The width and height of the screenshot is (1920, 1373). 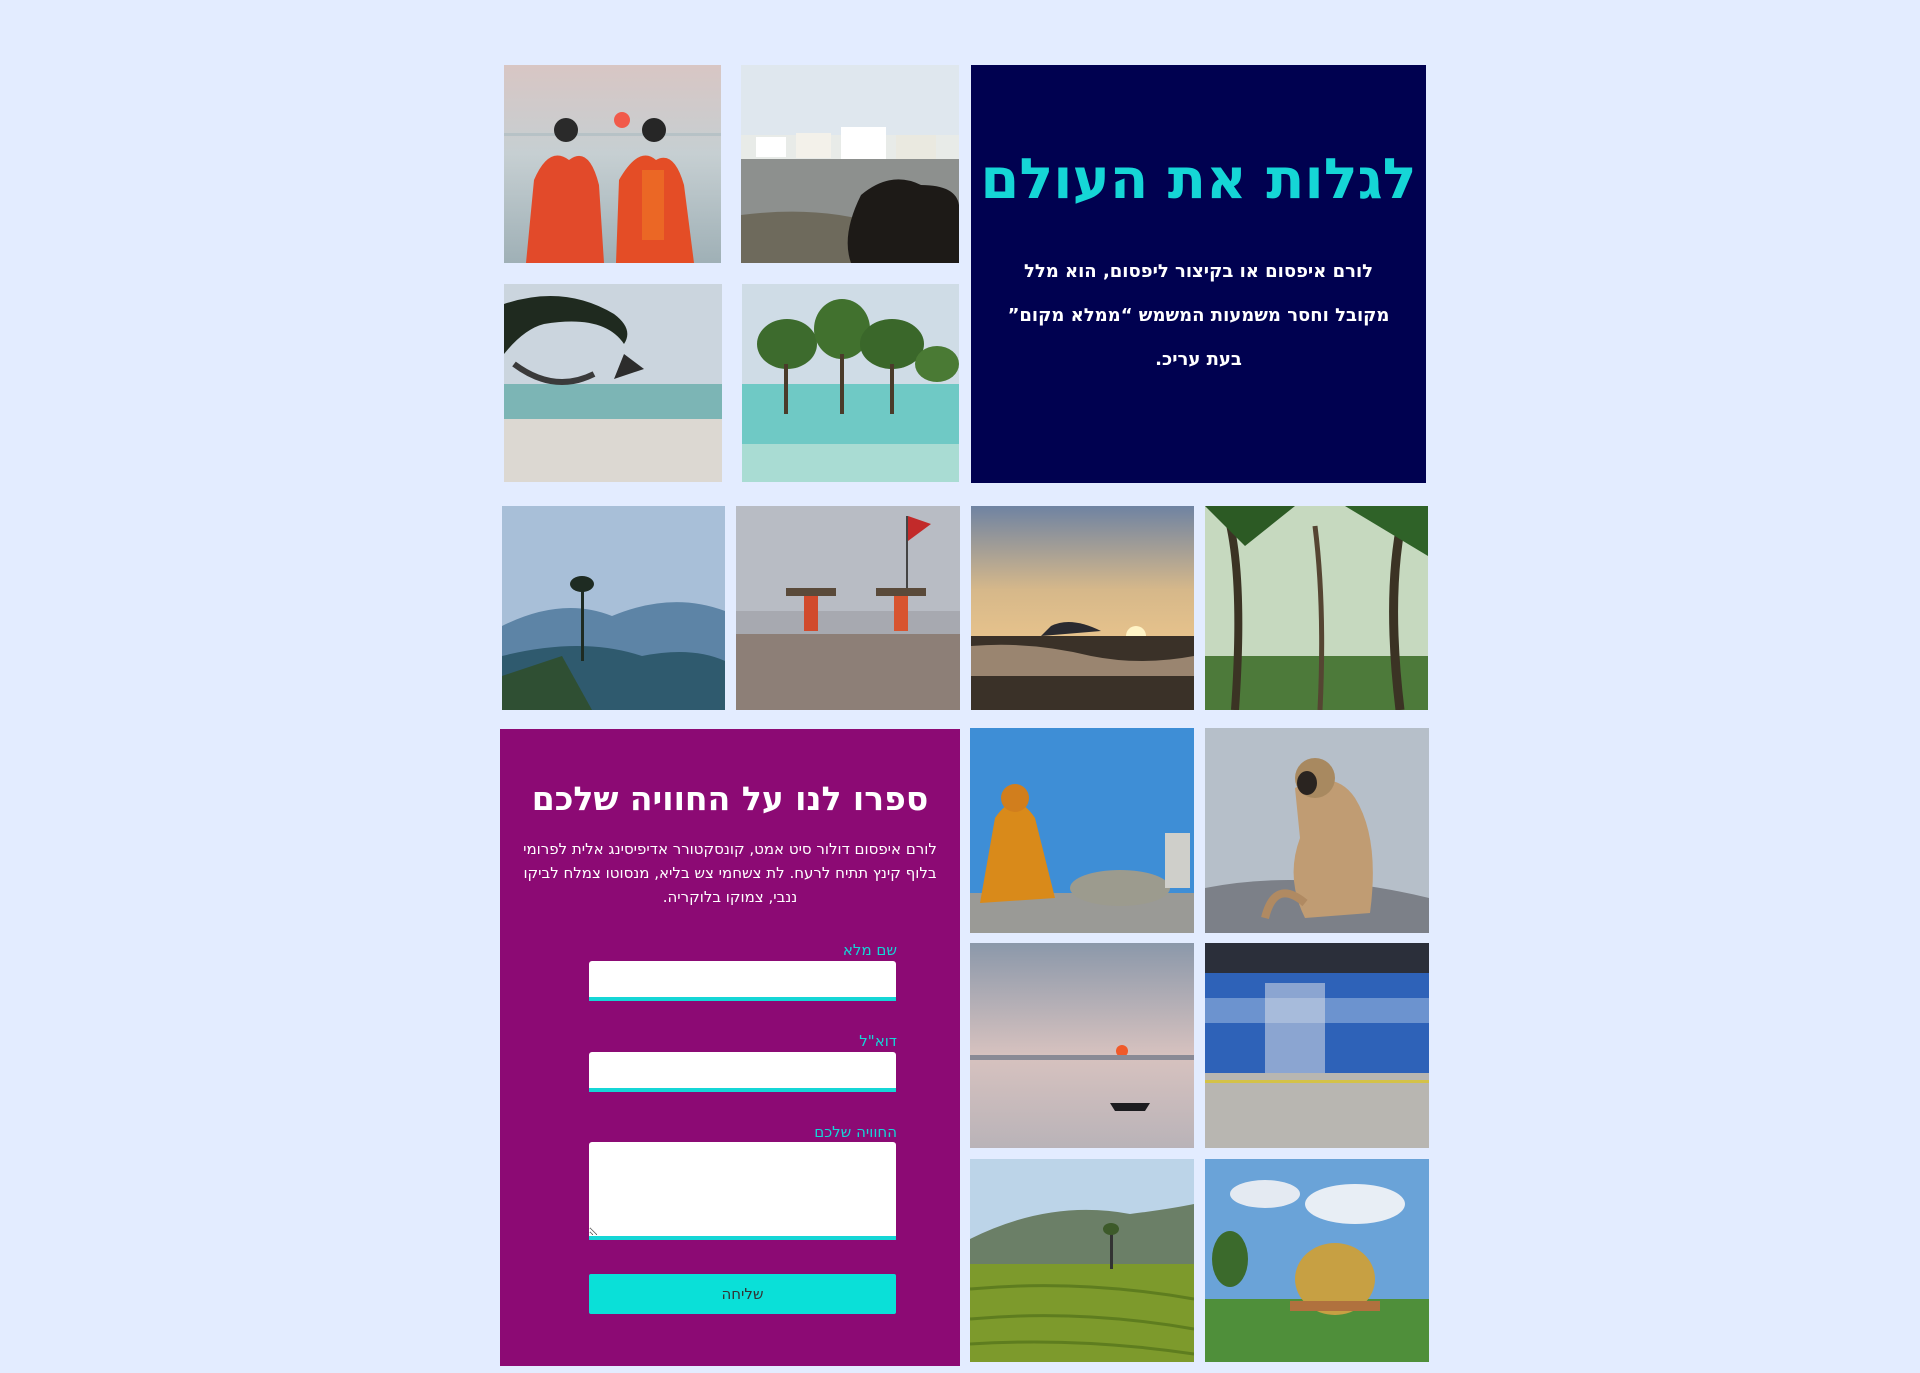 I want to click on experience-label: החוויה שלכם, so click(x=855, y=1132).